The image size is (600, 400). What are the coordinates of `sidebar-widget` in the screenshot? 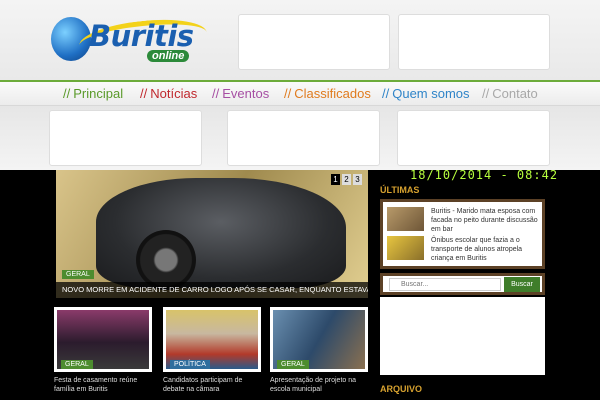 It's located at (462, 336).